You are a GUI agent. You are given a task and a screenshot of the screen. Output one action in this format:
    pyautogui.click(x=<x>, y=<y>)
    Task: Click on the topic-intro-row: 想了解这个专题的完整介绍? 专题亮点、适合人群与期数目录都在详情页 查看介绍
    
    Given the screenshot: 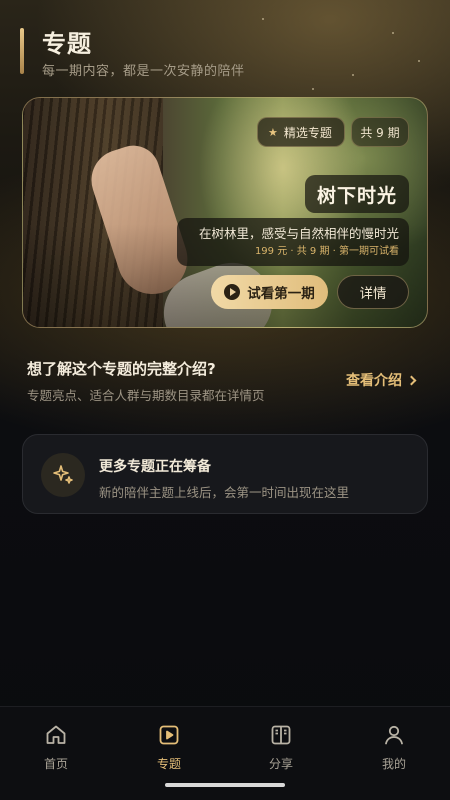 What is the action you would take?
    pyautogui.click(x=226, y=381)
    